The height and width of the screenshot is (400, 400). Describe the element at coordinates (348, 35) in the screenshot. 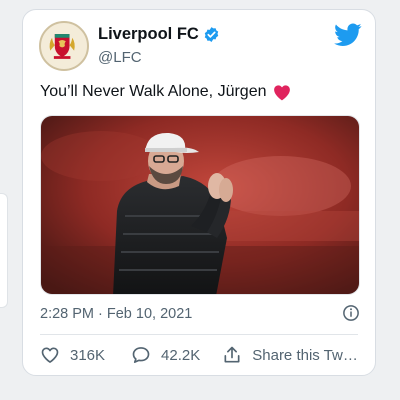

I see `twitter-bird-icon` at that location.